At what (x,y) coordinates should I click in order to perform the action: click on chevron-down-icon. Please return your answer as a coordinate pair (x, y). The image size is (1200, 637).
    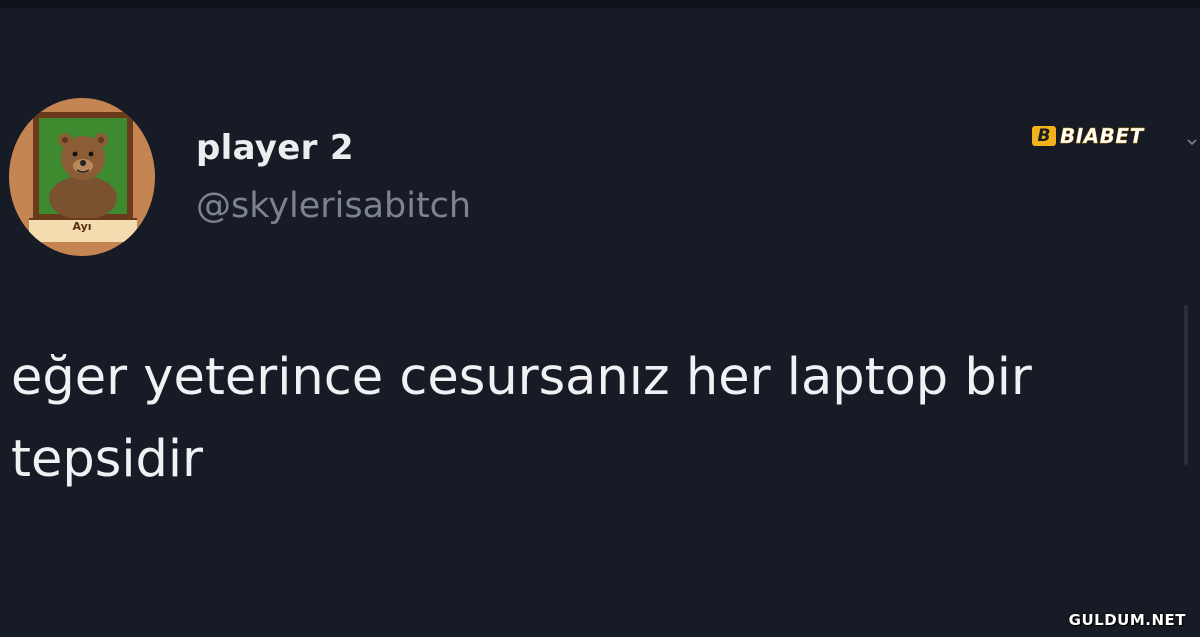
    Looking at the image, I should click on (1192, 142).